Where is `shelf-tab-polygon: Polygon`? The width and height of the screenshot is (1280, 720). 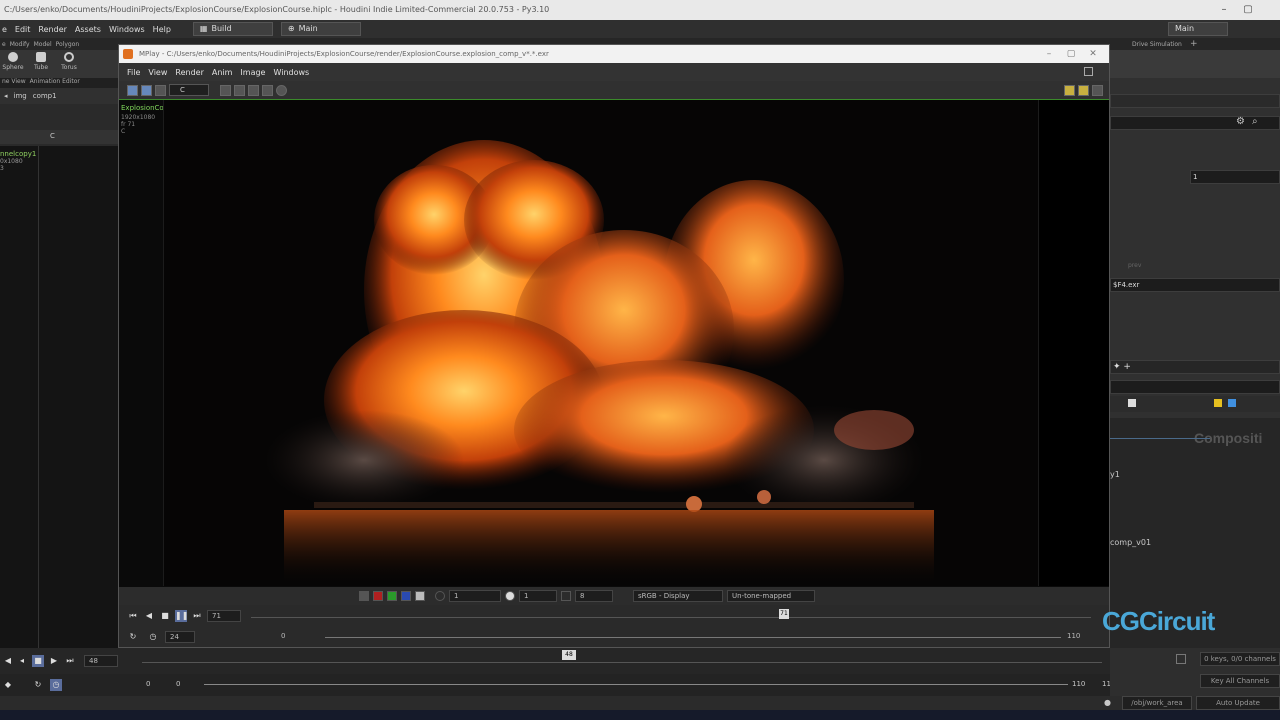 shelf-tab-polygon: Polygon is located at coordinates (68, 44).